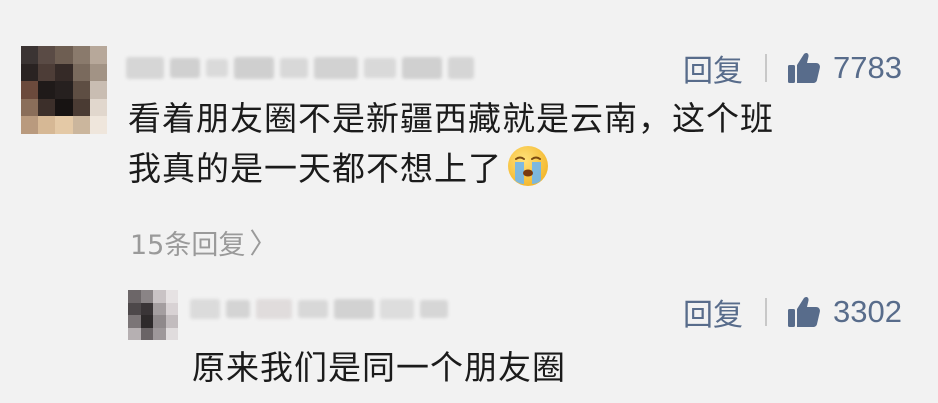 This screenshot has width=938, height=403. I want to click on more-replies-label: 15条回复, so click(188, 245).